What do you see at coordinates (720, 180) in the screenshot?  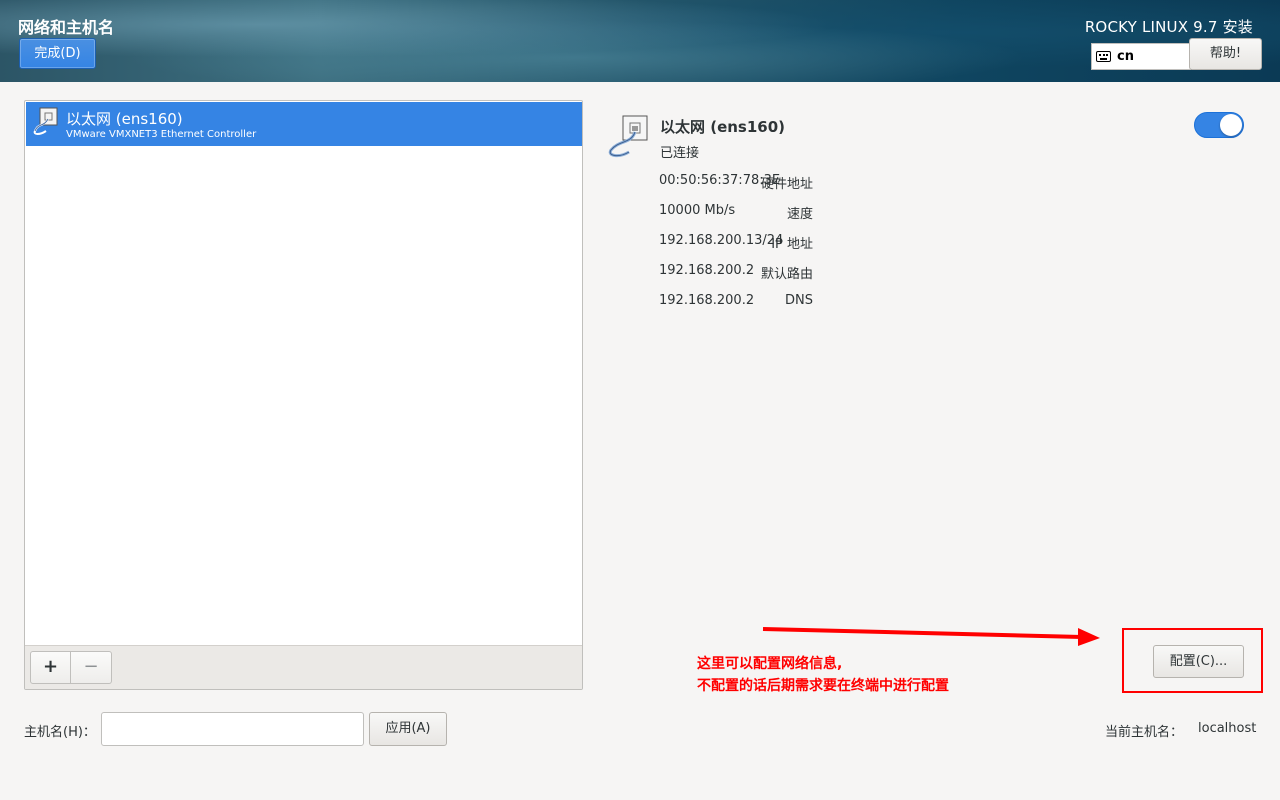 I see `info-value: 00:50:56:37:78:3E` at bounding box center [720, 180].